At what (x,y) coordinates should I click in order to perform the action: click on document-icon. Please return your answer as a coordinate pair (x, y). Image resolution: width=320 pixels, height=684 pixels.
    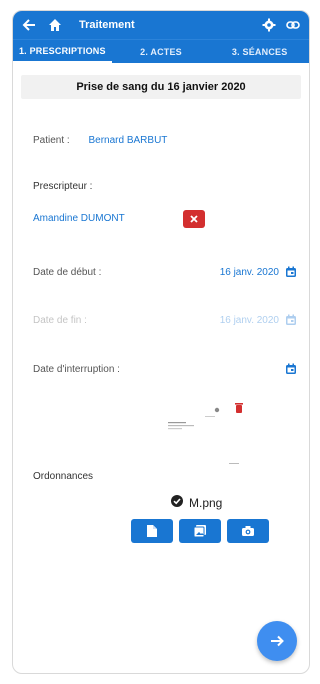
    Looking at the image, I should click on (152, 531).